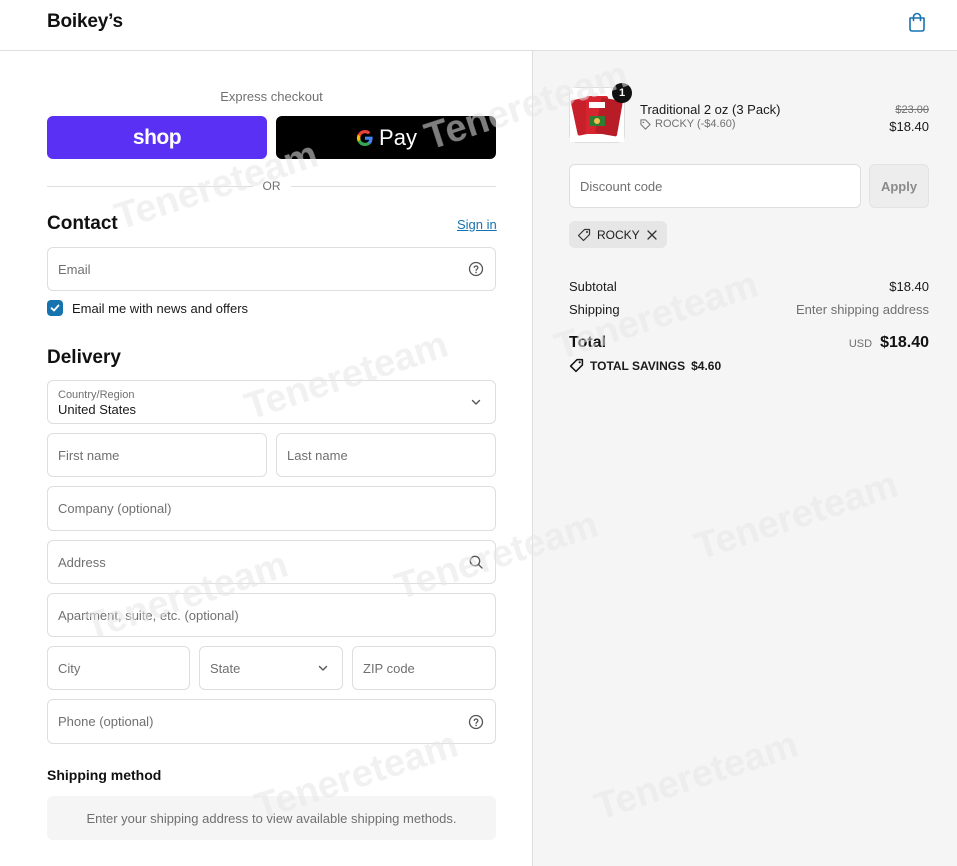  I want to click on applied-code-chip: ROCKY, so click(618, 234).